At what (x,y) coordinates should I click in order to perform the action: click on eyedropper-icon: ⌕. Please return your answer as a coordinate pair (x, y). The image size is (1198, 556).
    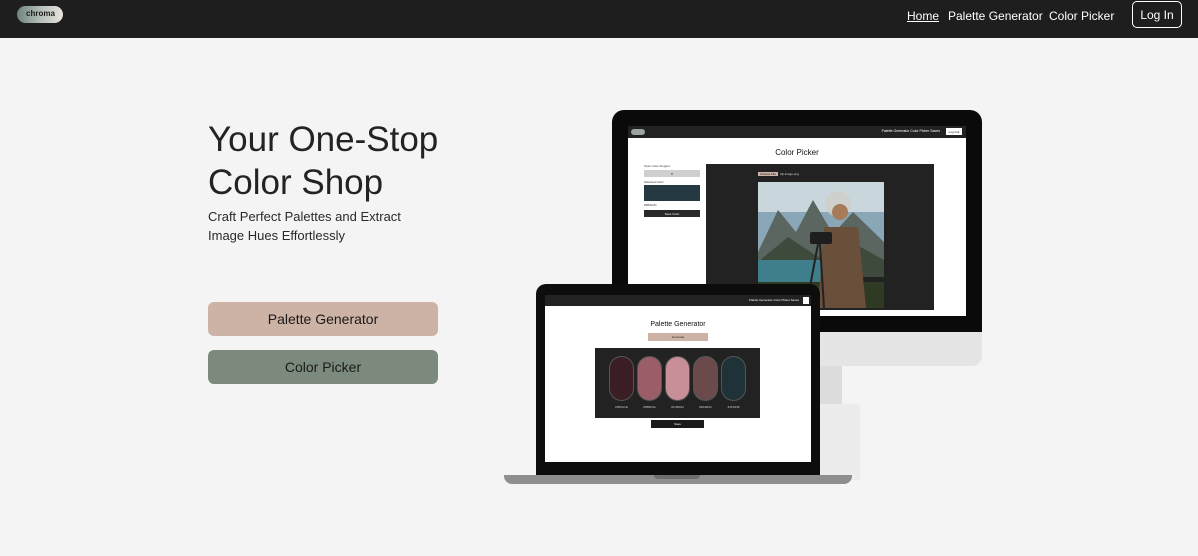
    Looking at the image, I should click on (672, 173).